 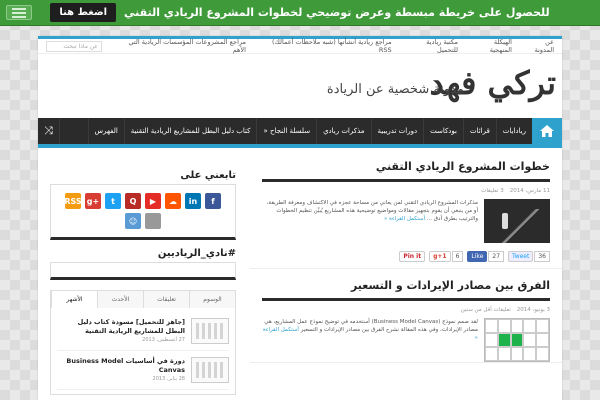 I want to click on share-bar: Pin it g+1 6 Like 27 Tweet 36, so click(x=406, y=256).